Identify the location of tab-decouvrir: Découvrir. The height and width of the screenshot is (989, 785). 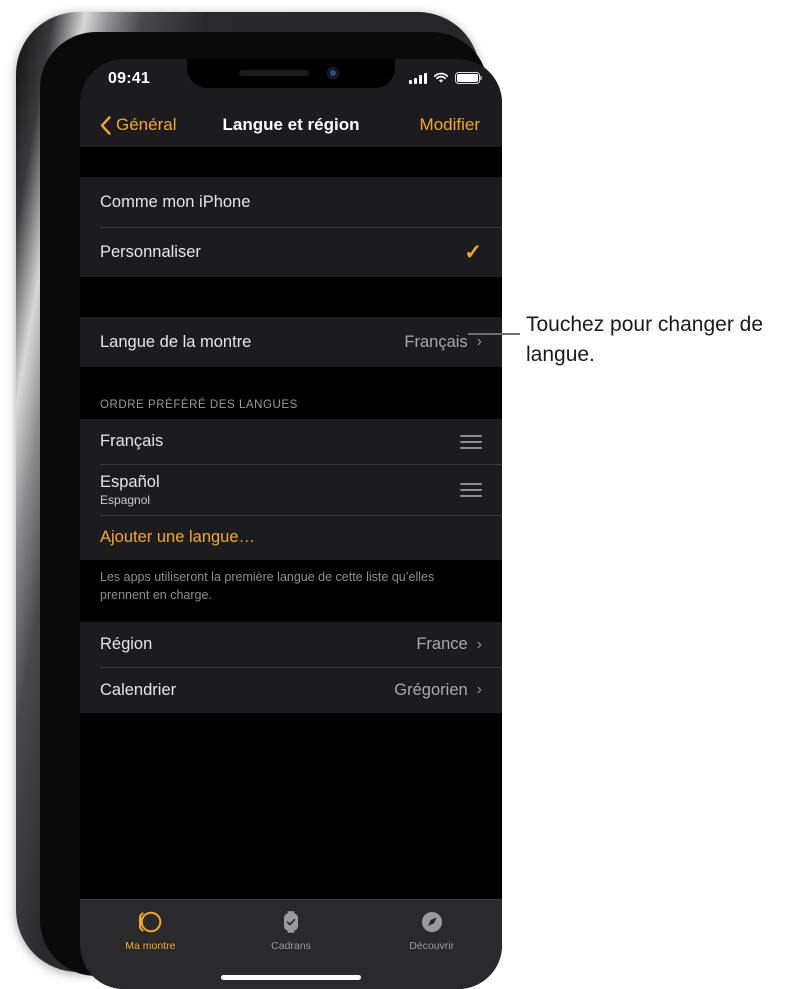
(431, 929).